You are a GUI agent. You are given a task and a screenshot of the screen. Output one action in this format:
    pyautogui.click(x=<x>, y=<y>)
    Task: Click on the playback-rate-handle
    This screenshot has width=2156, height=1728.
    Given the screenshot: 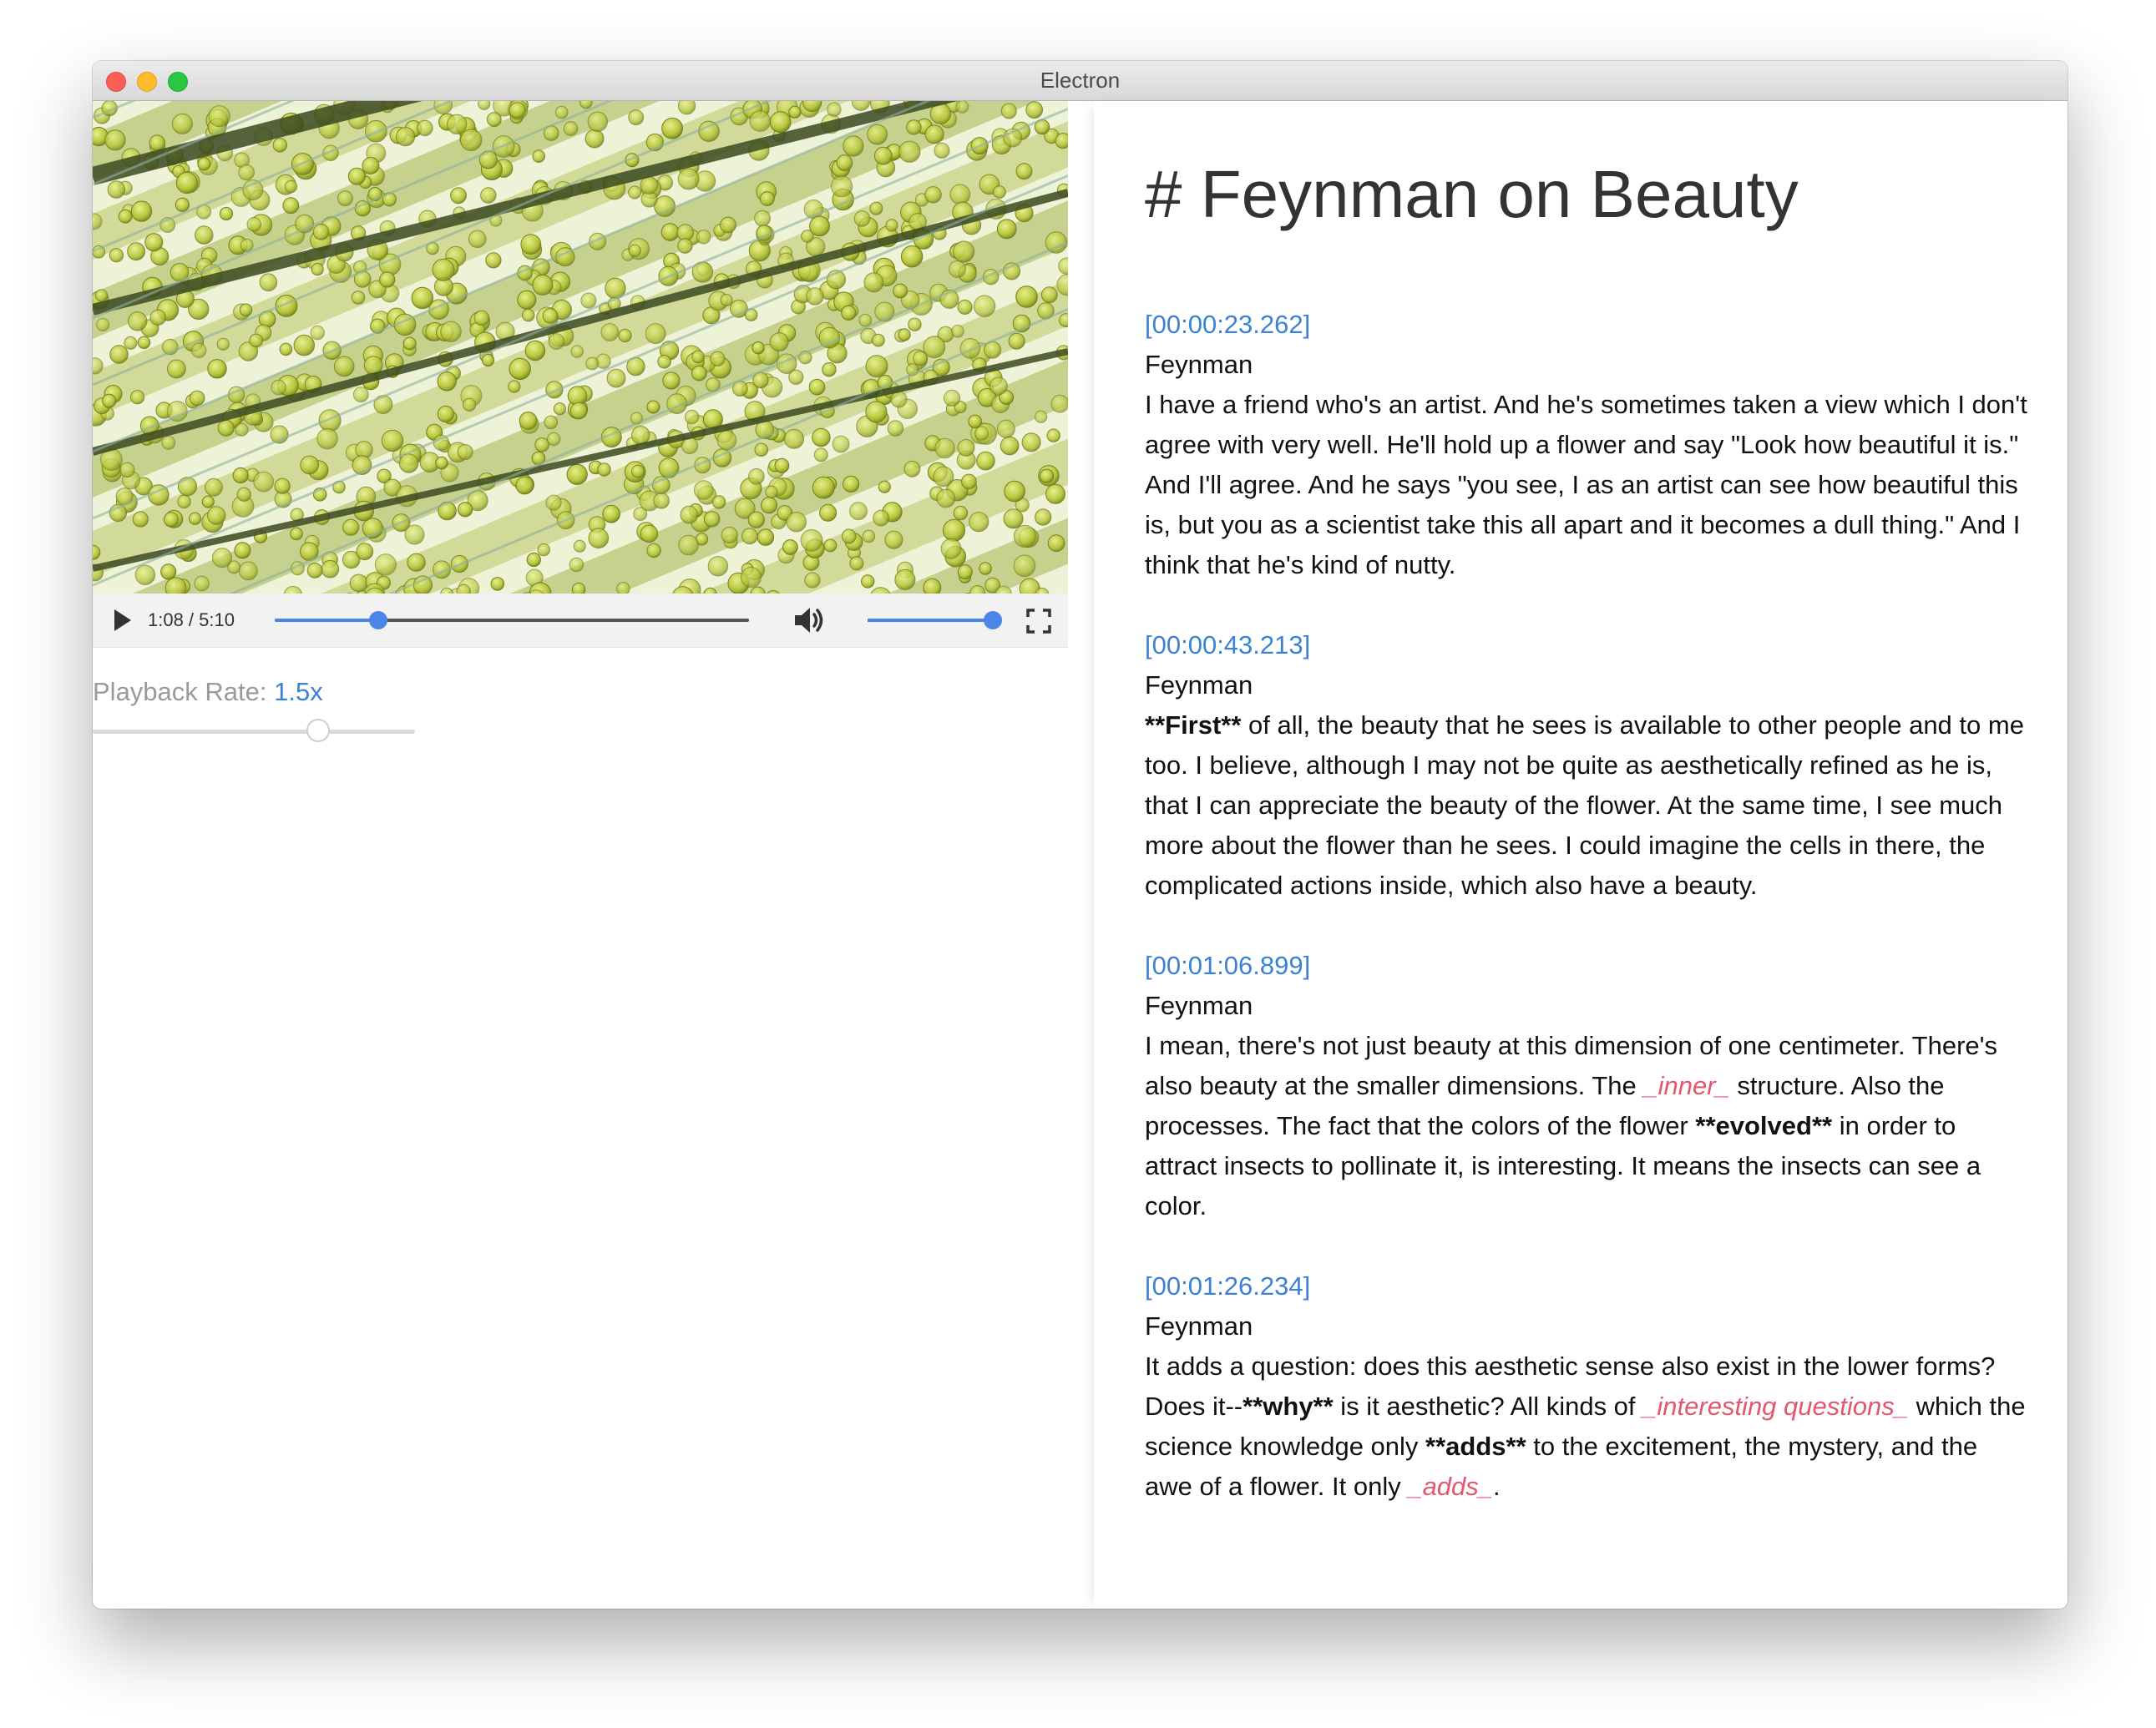 What is the action you would take?
    pyautogui.click(x=318, y=730)
    